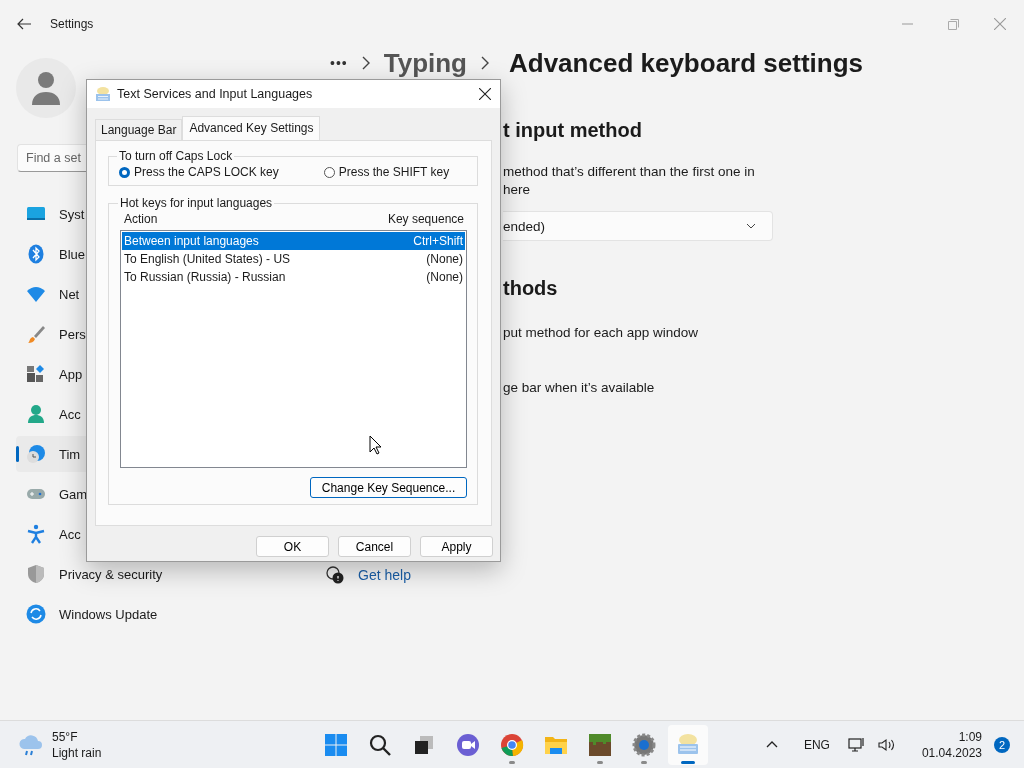  What do you see at coordinates (573, 130) in the screenshot?
I see `section-heading: t input method` at bounding box center [573, 130].